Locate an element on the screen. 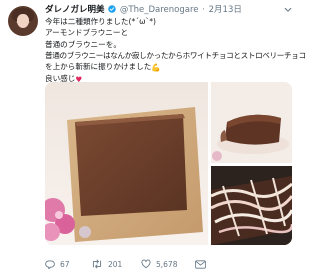 Image resolution: width=320 pixels, height=276 pixels. reply-button: 67 is located at coordinates (57, 264).